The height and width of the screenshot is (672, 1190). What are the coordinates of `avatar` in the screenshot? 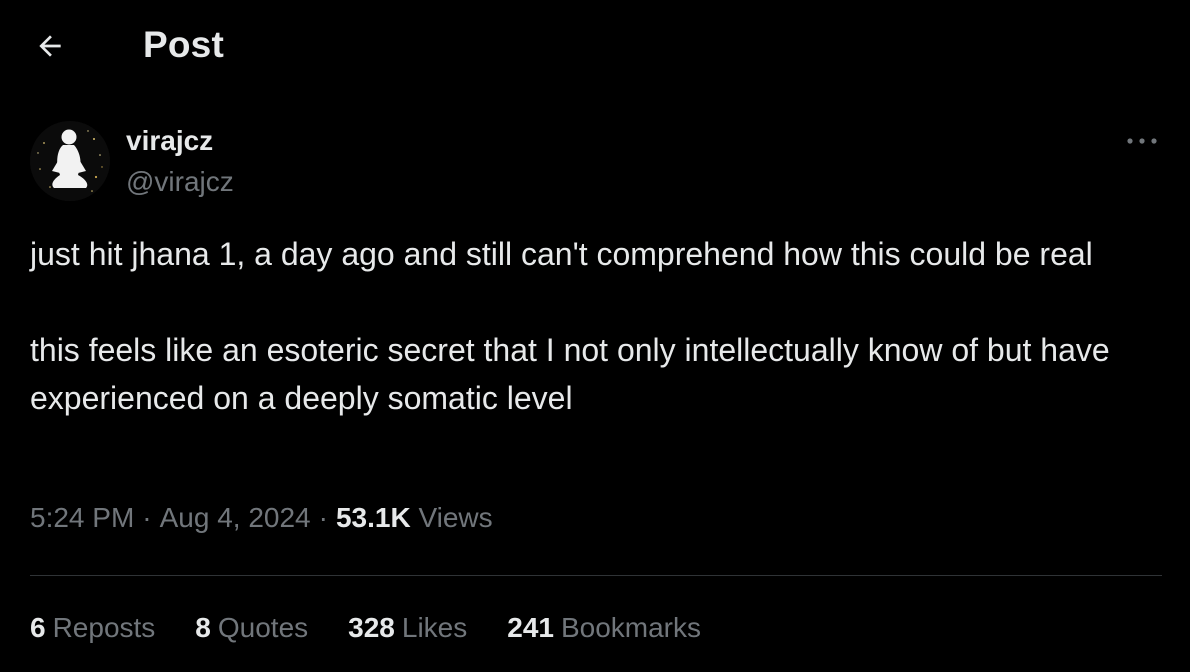 It's located at (70, 161).